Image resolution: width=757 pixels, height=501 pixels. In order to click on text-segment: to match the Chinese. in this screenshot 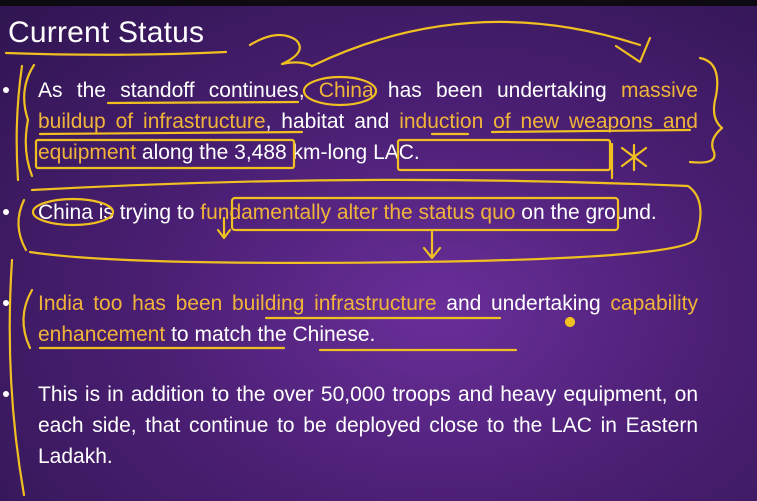, I will do `click(270, 334)`.